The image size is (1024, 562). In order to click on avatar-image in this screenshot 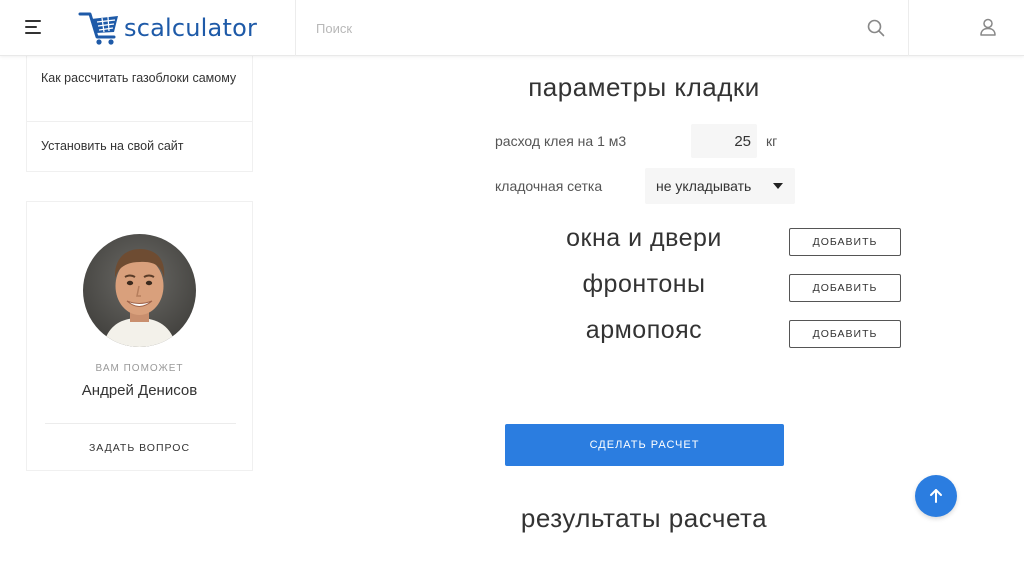, I will do `click(139, 290)`.